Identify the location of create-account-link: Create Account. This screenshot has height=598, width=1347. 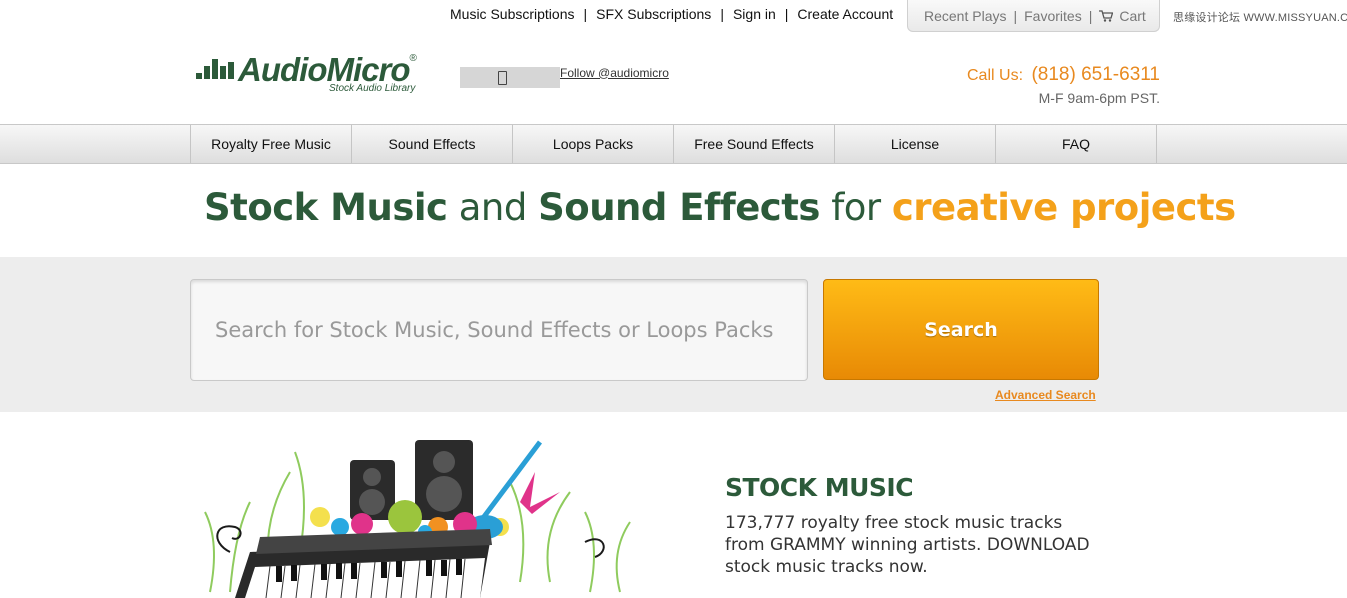
(845, 14).